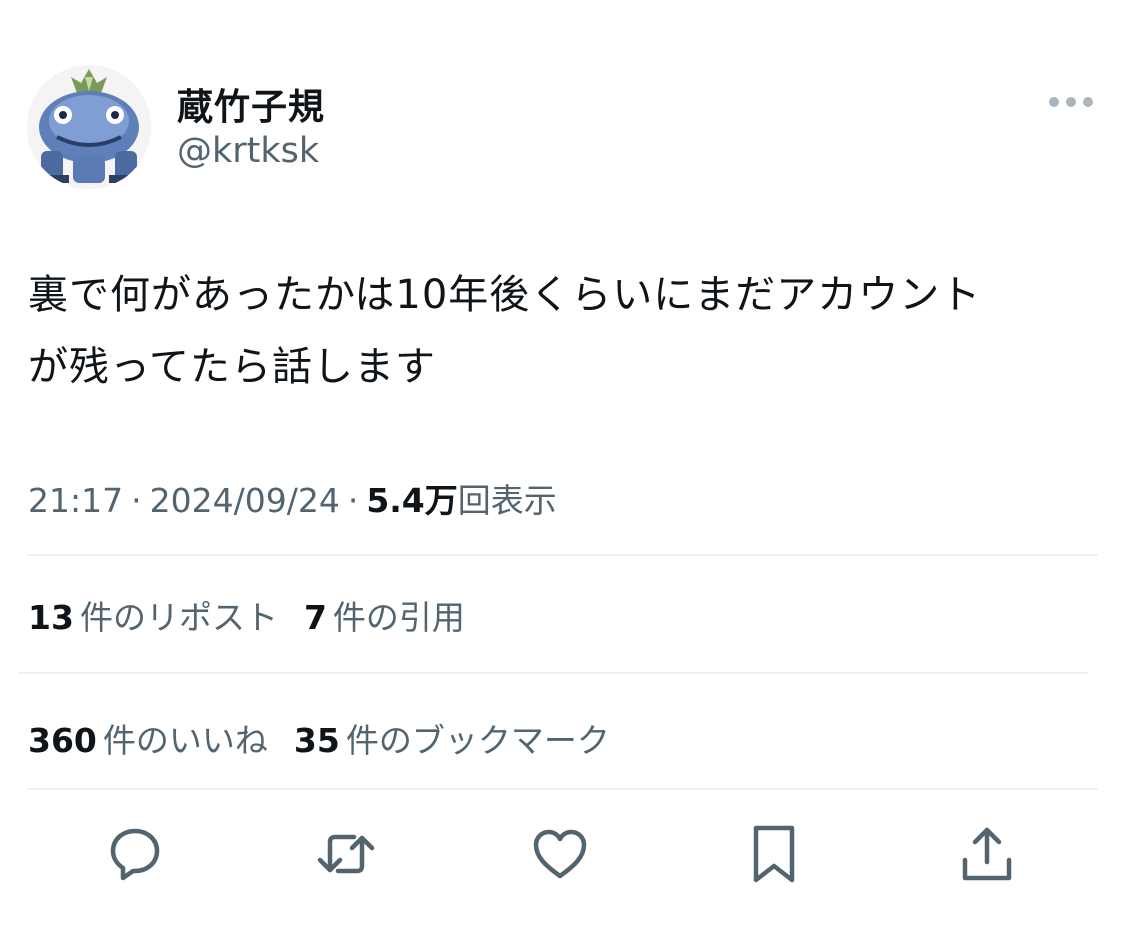  I want to click on bookmark-button, so click(774, 854).